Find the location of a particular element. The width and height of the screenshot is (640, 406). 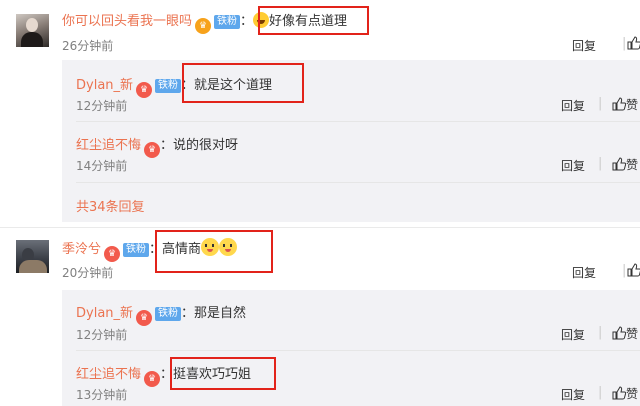

reply-text: 那是自然 is located at coordinates (220, 313).